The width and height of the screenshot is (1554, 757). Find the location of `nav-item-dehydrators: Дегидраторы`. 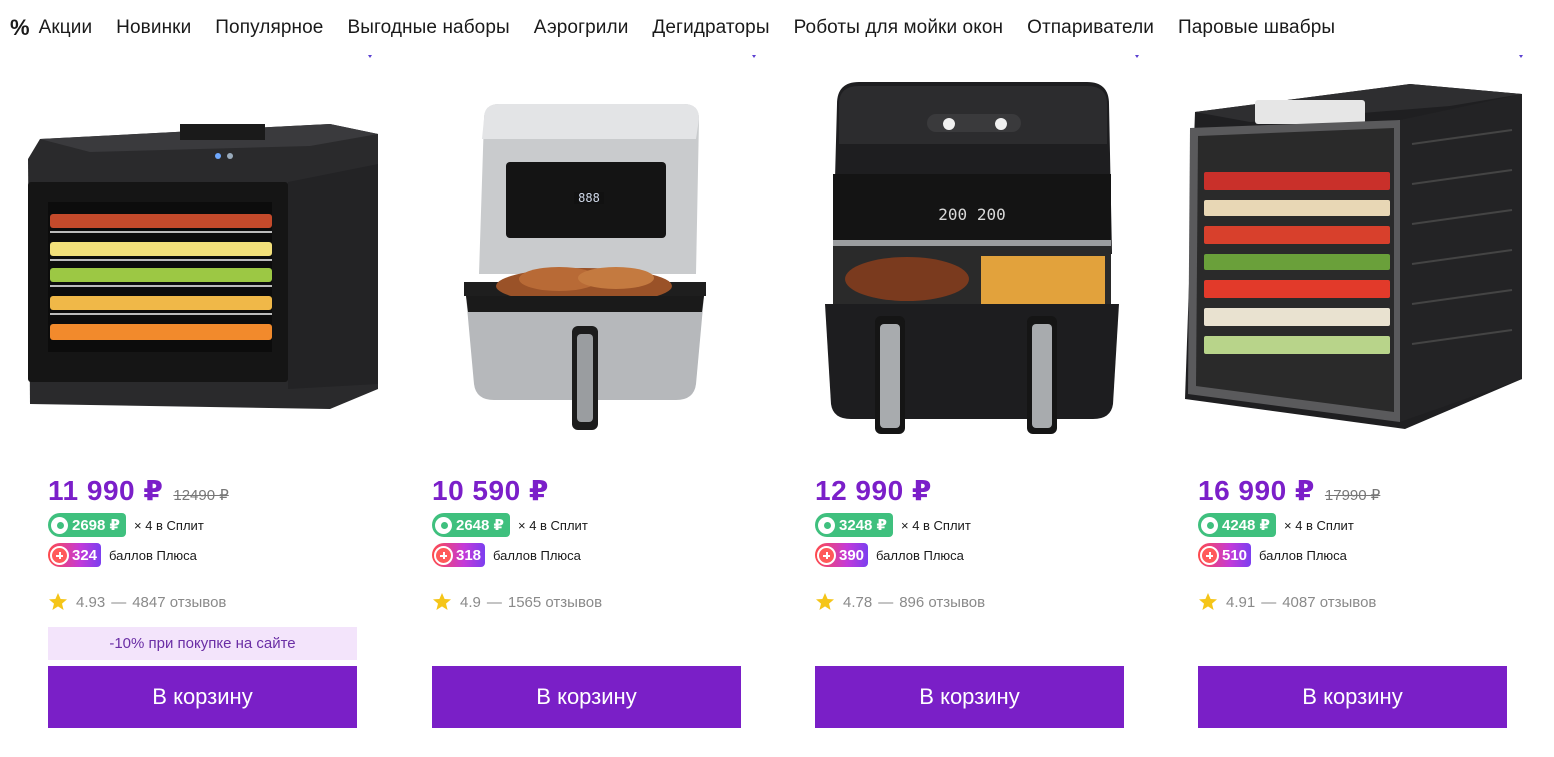

nav-item-dehydrators: Дегидраторы is located at coordinates (710, 28).